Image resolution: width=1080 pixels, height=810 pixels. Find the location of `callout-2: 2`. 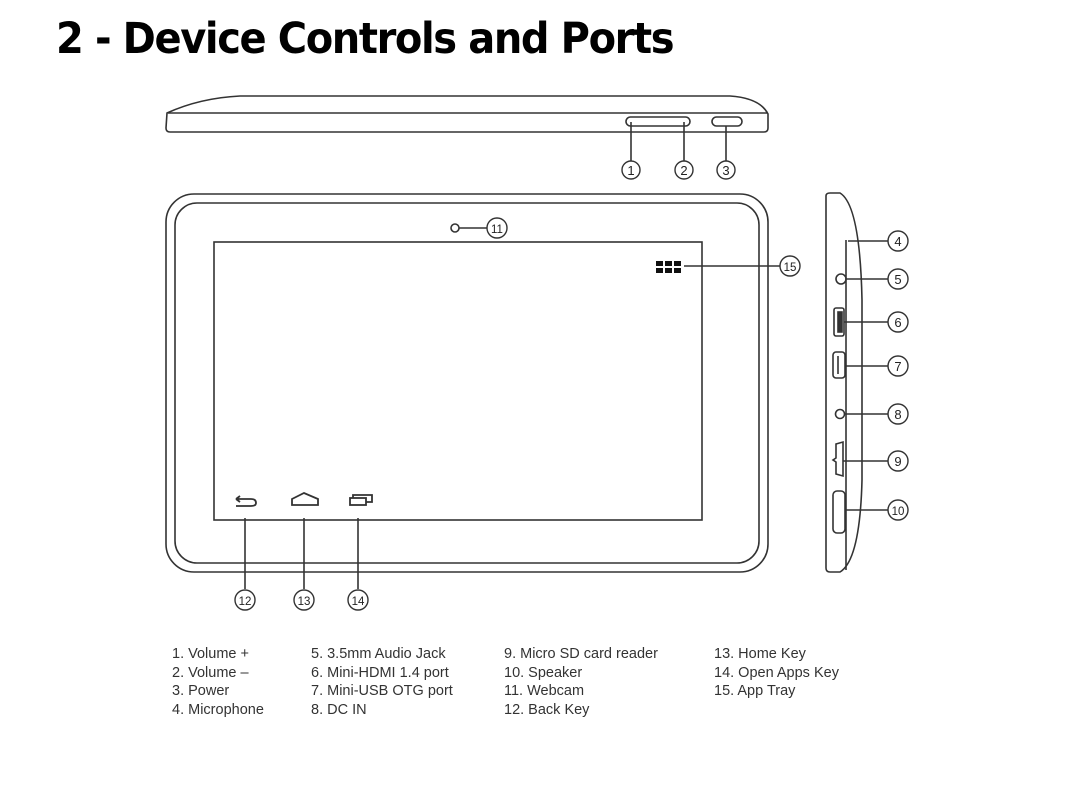

callout-2: 2 is located at coordinates (684, 170).